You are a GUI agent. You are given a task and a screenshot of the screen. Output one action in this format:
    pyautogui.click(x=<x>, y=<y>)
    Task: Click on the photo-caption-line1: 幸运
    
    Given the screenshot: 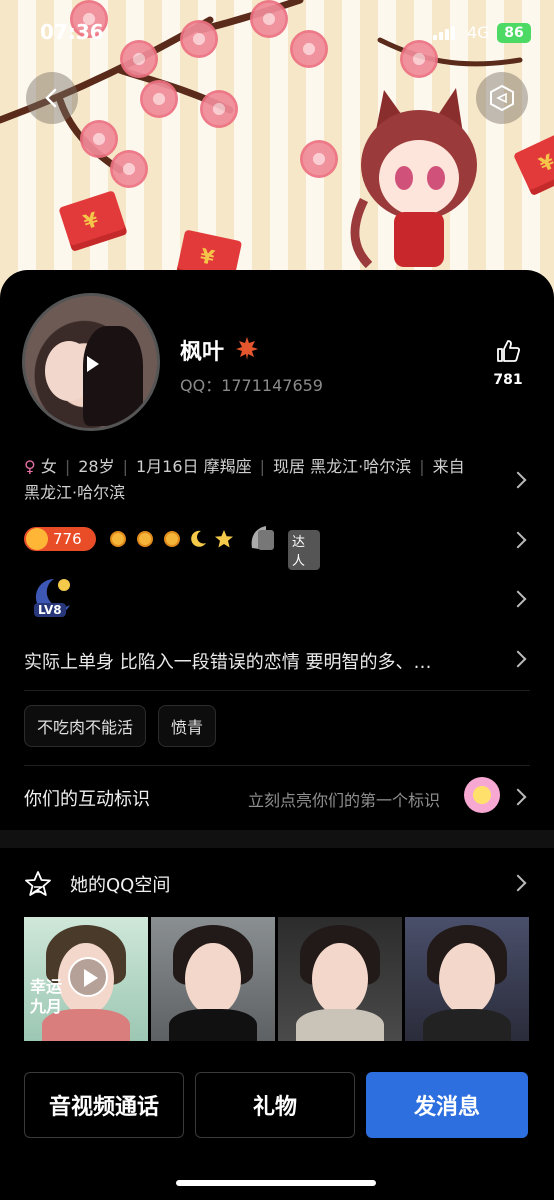 What is the action you would take?
    pyautogui.click(x=46, y=986)
    